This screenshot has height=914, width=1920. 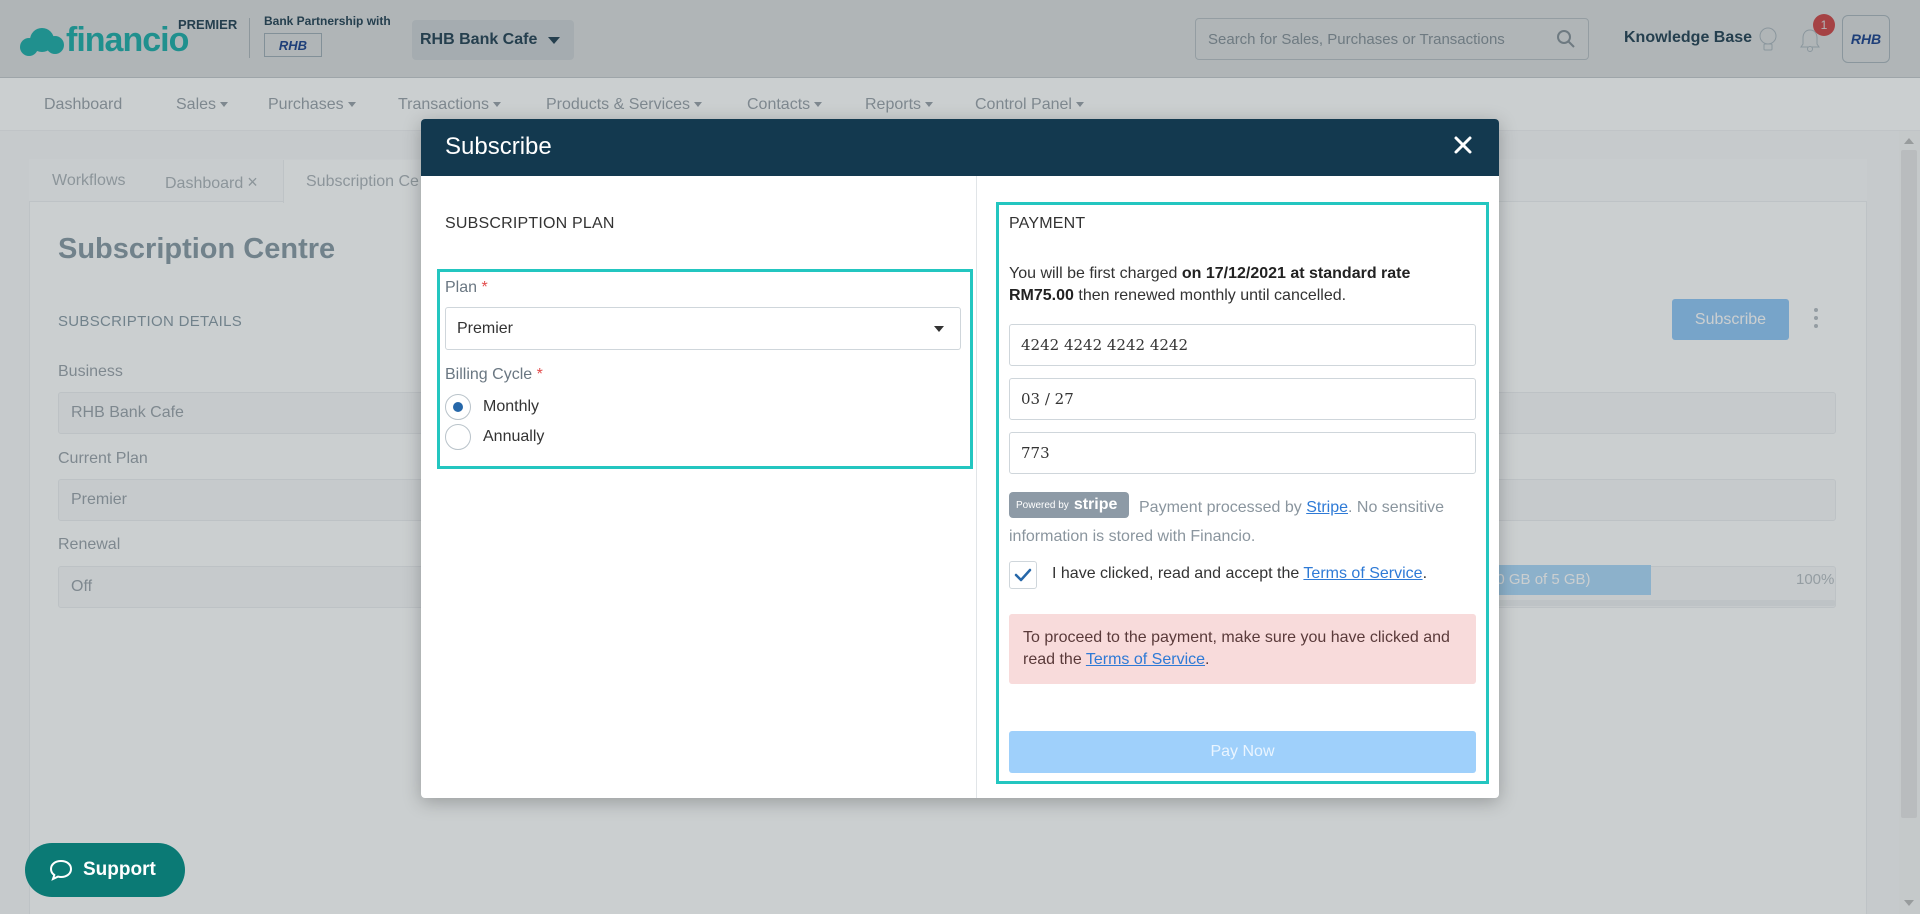 I want to click on modal-header: Subscribe, so click(x=960, y=147).